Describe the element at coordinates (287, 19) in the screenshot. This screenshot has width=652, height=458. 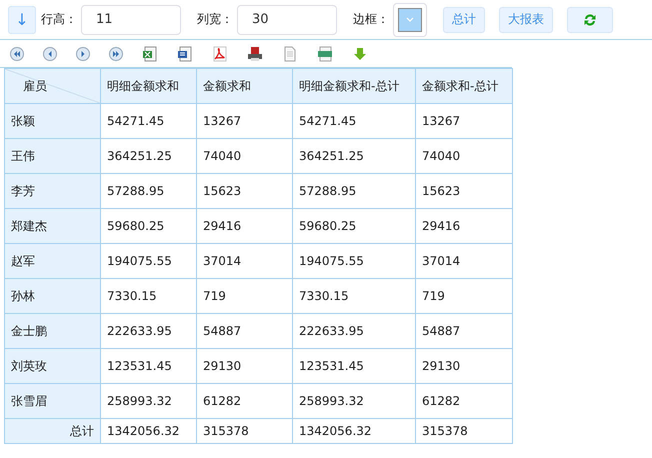
I see `column-width-field: 30` at that location.